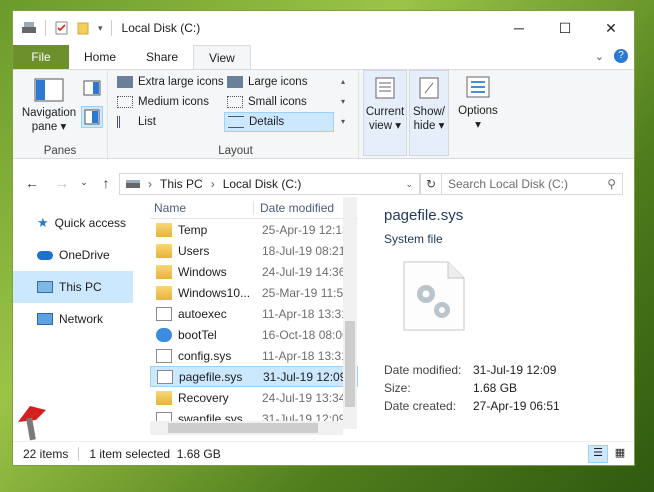  What do you see at coordinates (429, 113) in the screenshot?
I see `show-hide-button: Show/ hide ▾` at bounding box center [429, 113].